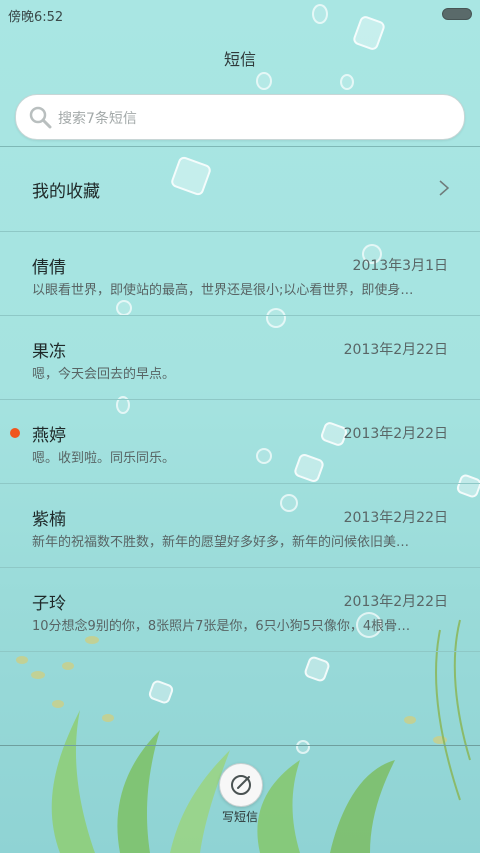  I want to click on chevron-right-icon, so click(444, 188).